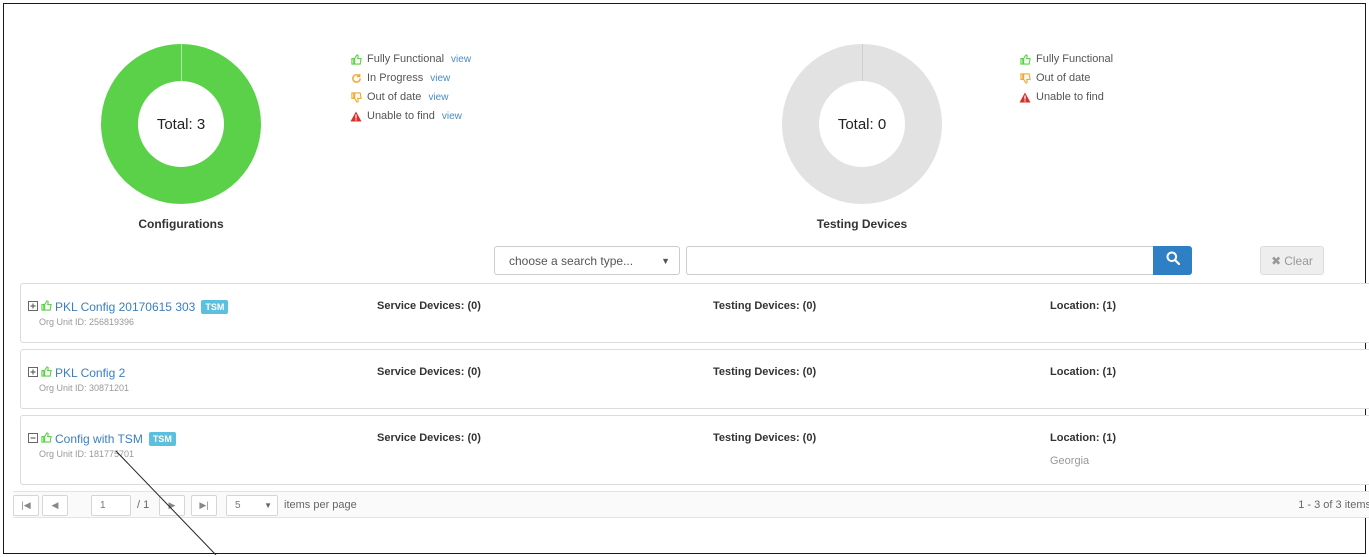 Image resolution: width=1369 pixels, height=557 pixels. Describe the element at coordinates (204, 505) in the screenshot. I see `last-page-button: ▶|` at that location.